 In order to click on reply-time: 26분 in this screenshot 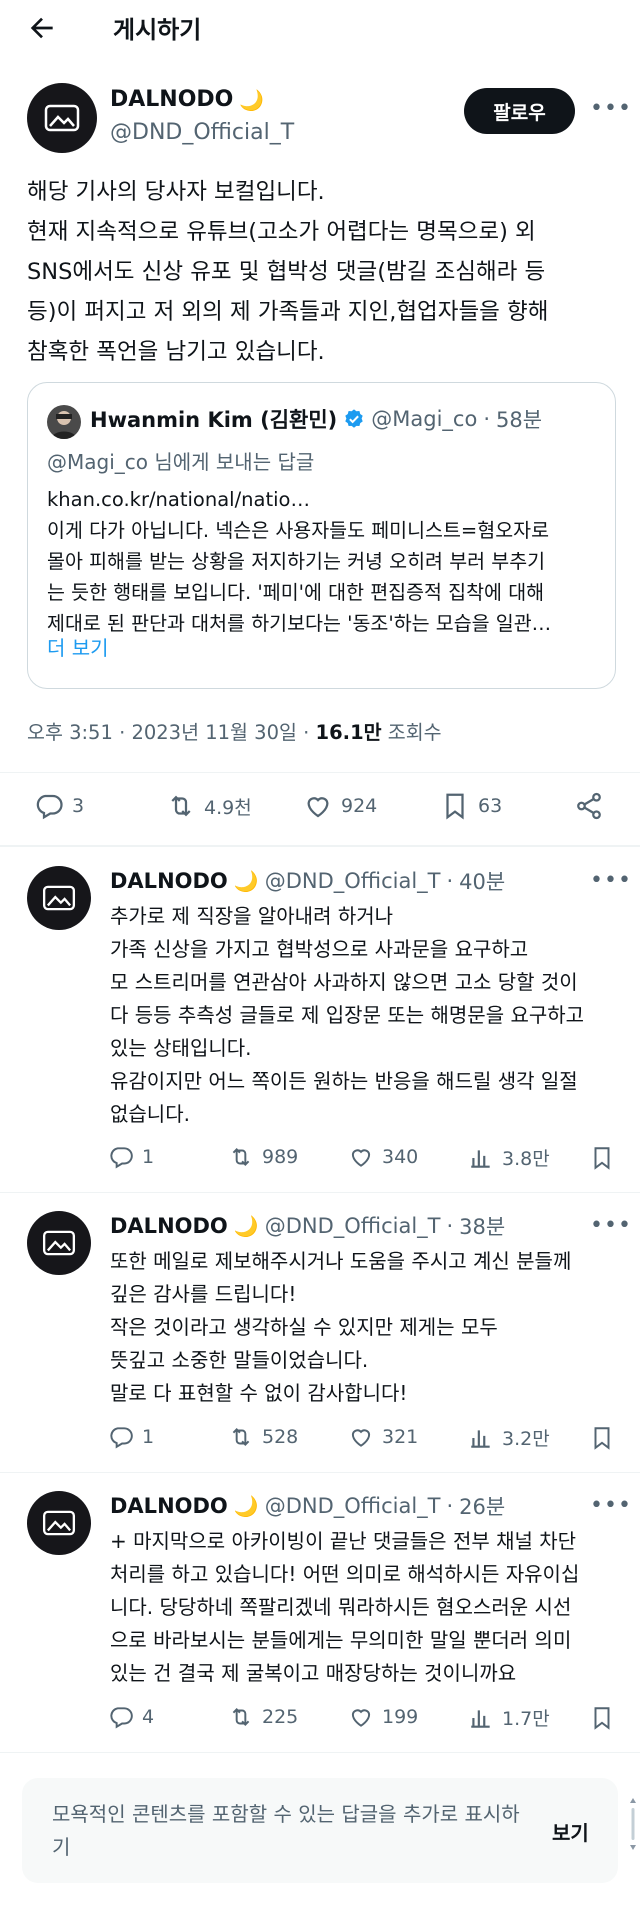, I will do `click(482, 1506)`.